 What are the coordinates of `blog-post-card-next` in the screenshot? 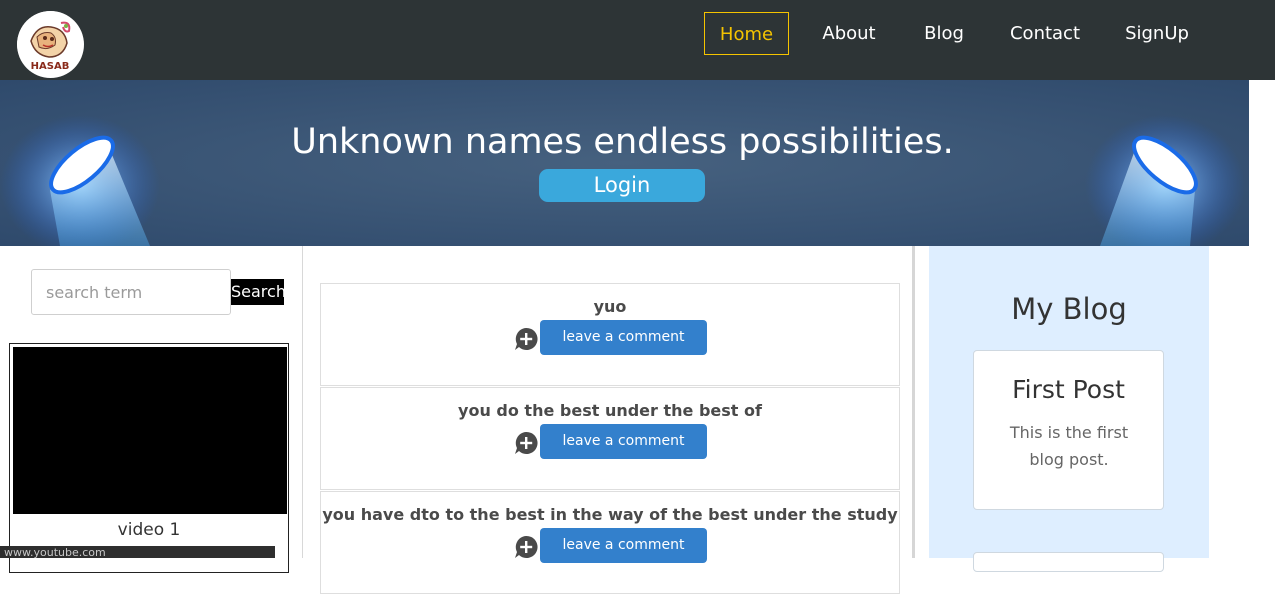 It's located at (1068, 562).